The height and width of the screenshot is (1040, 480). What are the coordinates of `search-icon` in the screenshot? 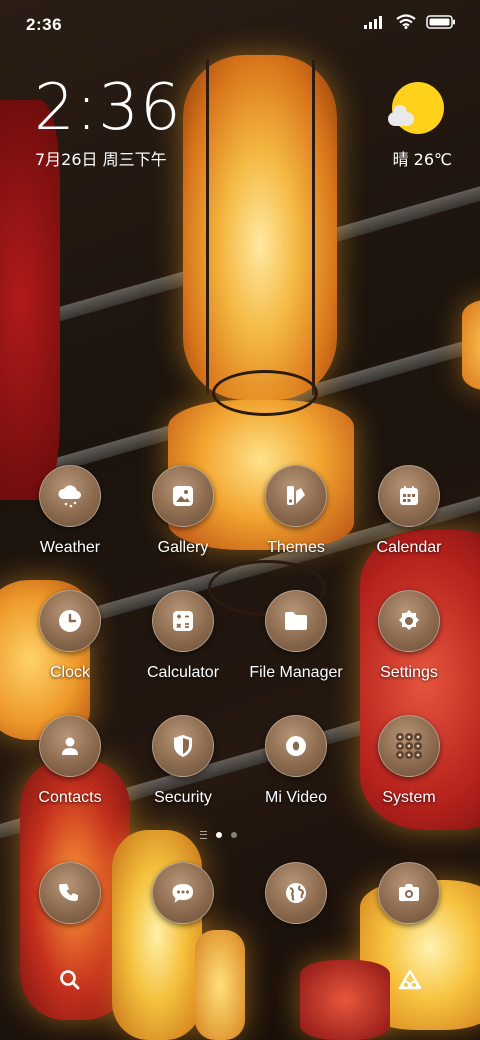 It's located at (70, 982).